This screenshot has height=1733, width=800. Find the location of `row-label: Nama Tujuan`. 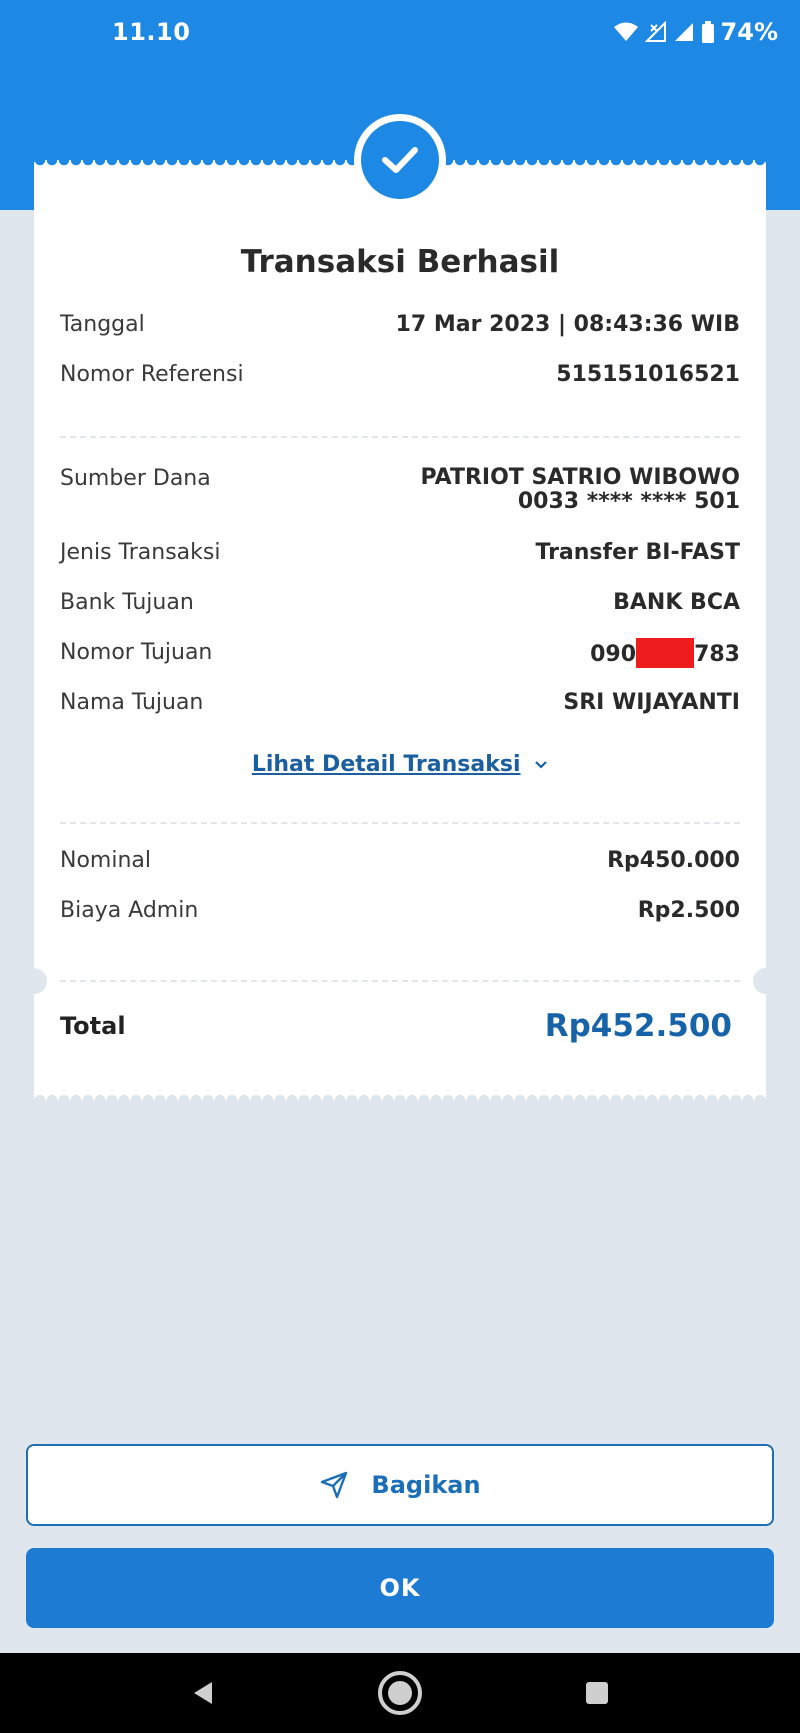

row-label: Nama Tujuan is located at coordinates (132, 702).